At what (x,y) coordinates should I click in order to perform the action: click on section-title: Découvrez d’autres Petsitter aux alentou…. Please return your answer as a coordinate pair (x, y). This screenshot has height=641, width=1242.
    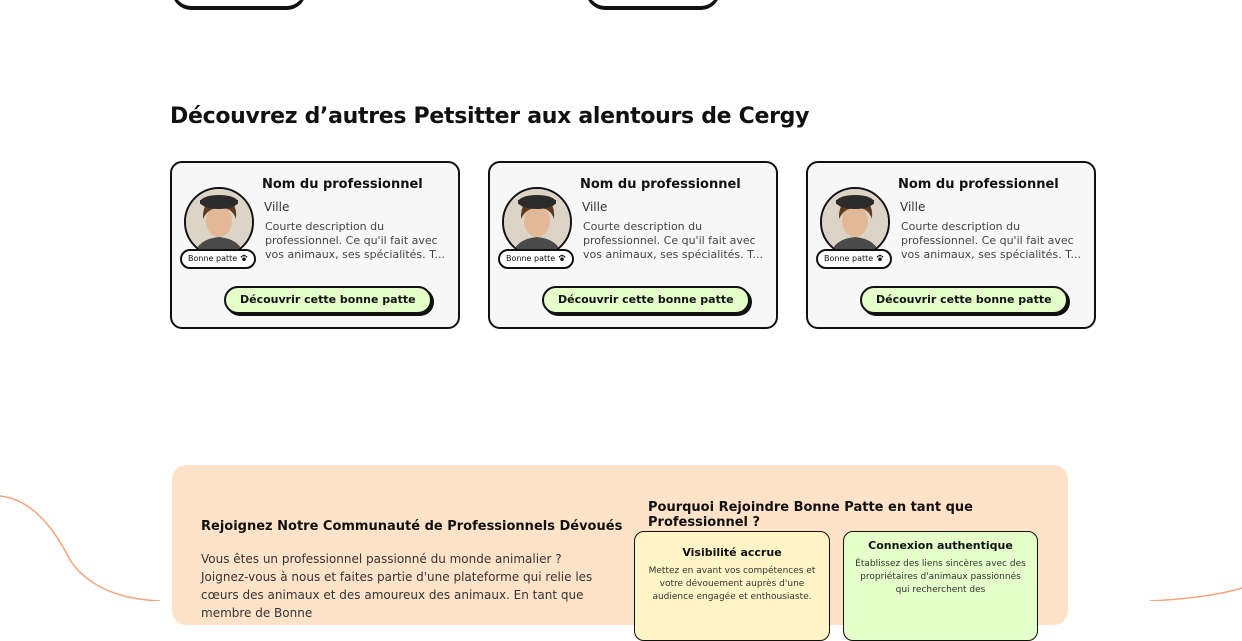
    Looking at the image, I should click on (490, 116).